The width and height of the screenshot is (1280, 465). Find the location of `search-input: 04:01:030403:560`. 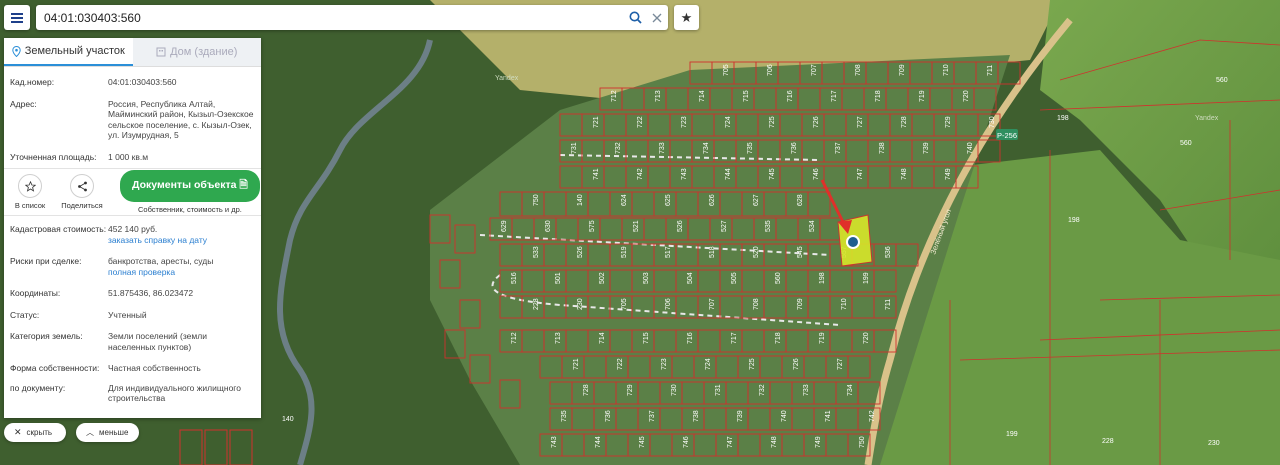

search-input: 04:01:030403:560 is located at coordinates (330, 18).